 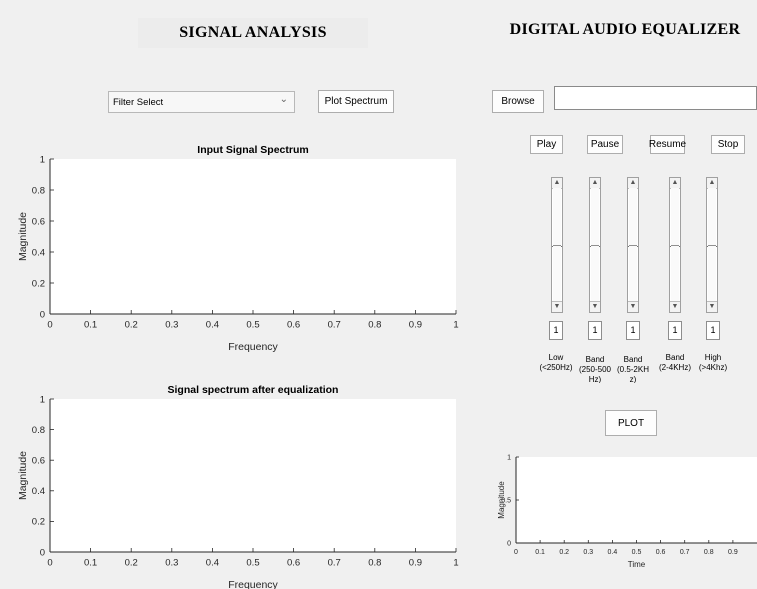 What do you see at coordinates (252, 150) in the screenshot?
I see `chart-title: Input Signal Spectrum` at bounding box center [252, 150].